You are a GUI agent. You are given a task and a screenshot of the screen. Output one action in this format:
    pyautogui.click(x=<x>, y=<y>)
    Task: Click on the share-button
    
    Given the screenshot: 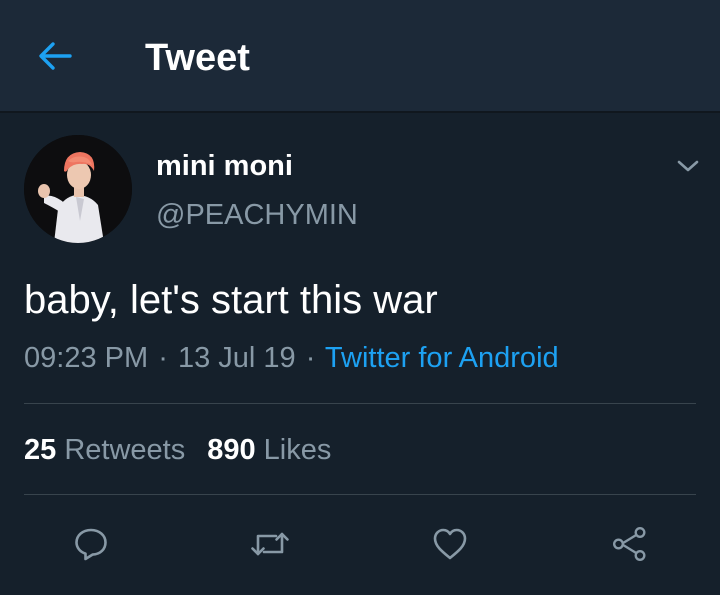 What is the action you would take?
    pyautogui.click(x=630, y=544)
    